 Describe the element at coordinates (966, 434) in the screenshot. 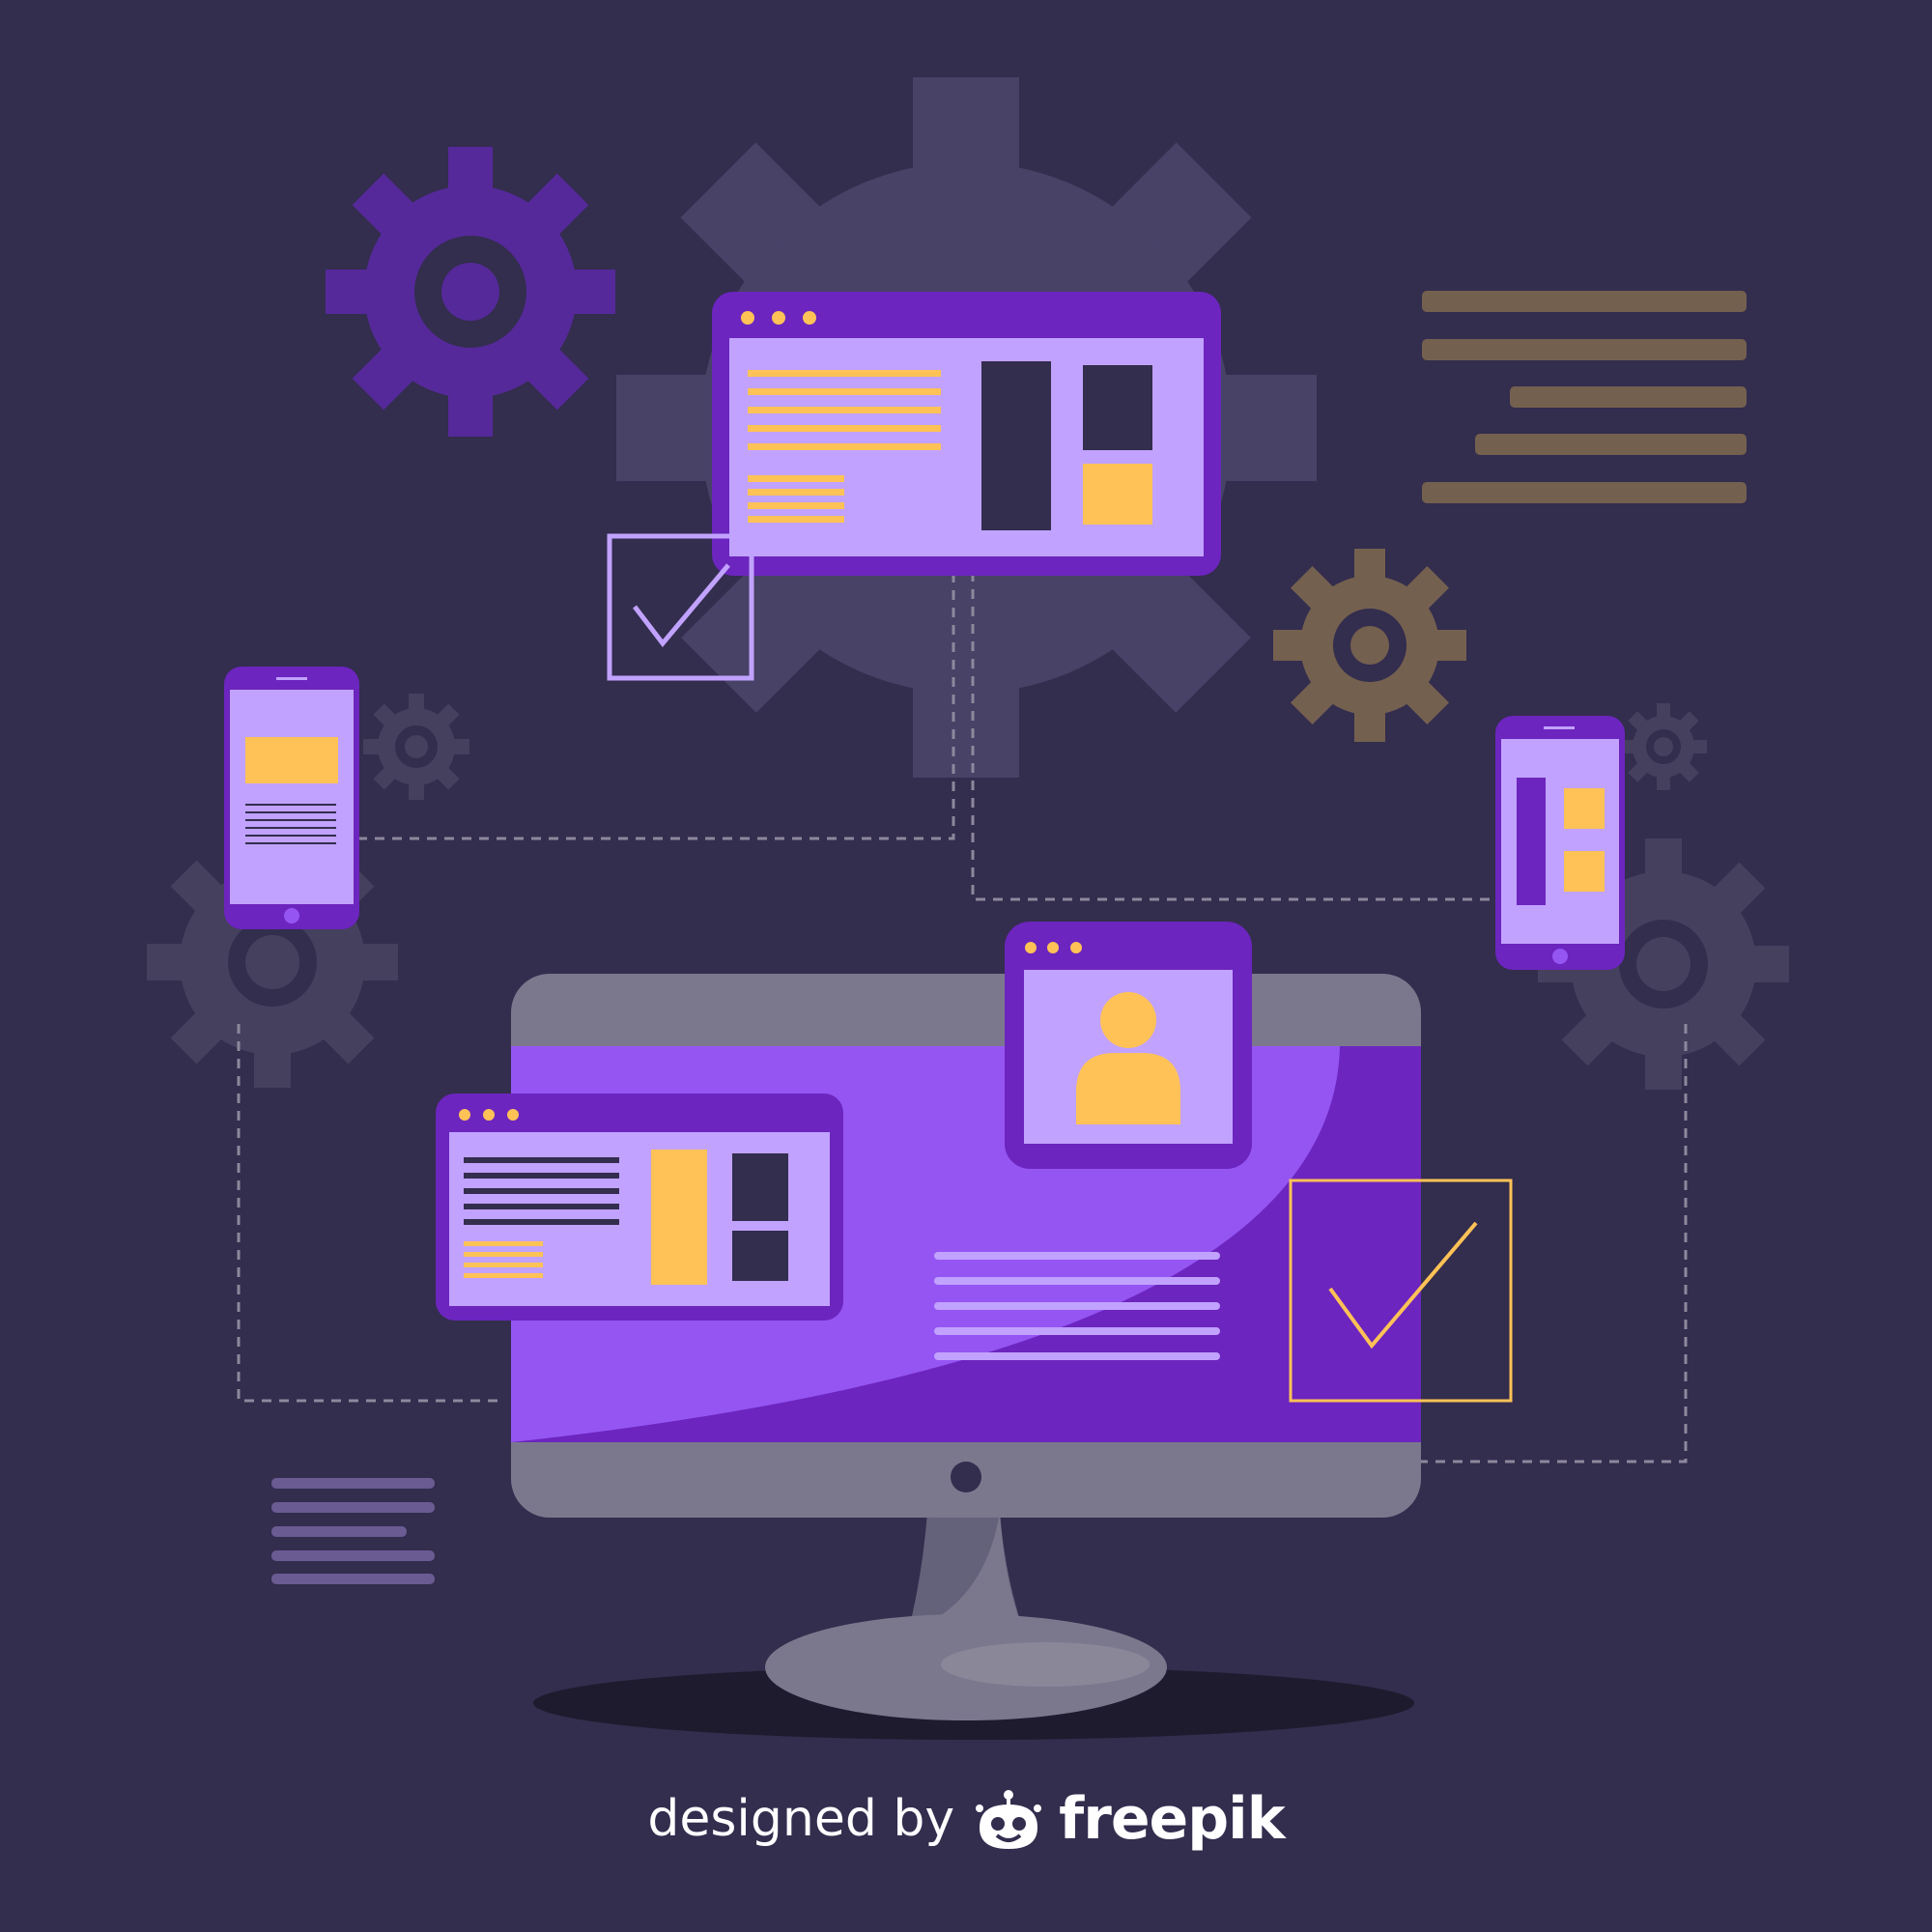

I see `browser-window-top` at that location.